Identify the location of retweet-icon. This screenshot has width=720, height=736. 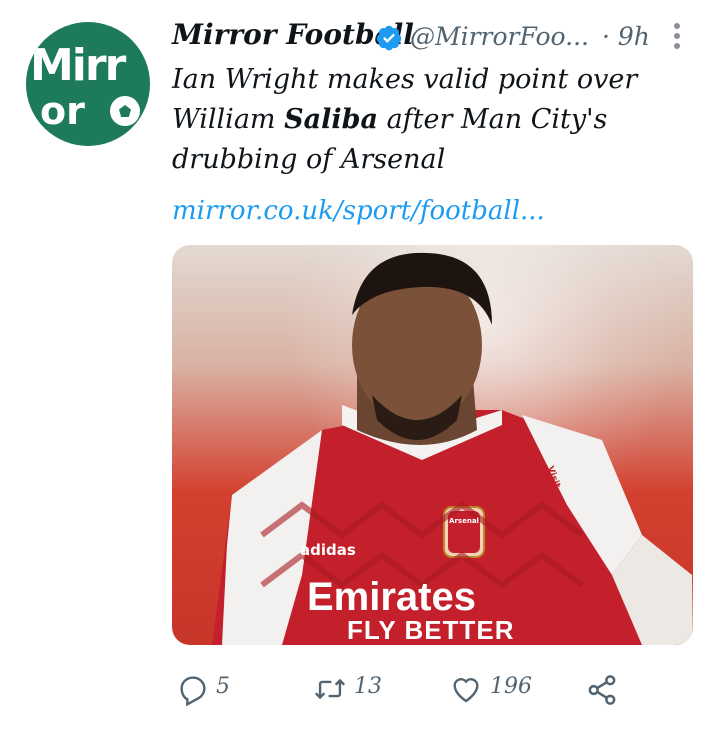
(330, 689).